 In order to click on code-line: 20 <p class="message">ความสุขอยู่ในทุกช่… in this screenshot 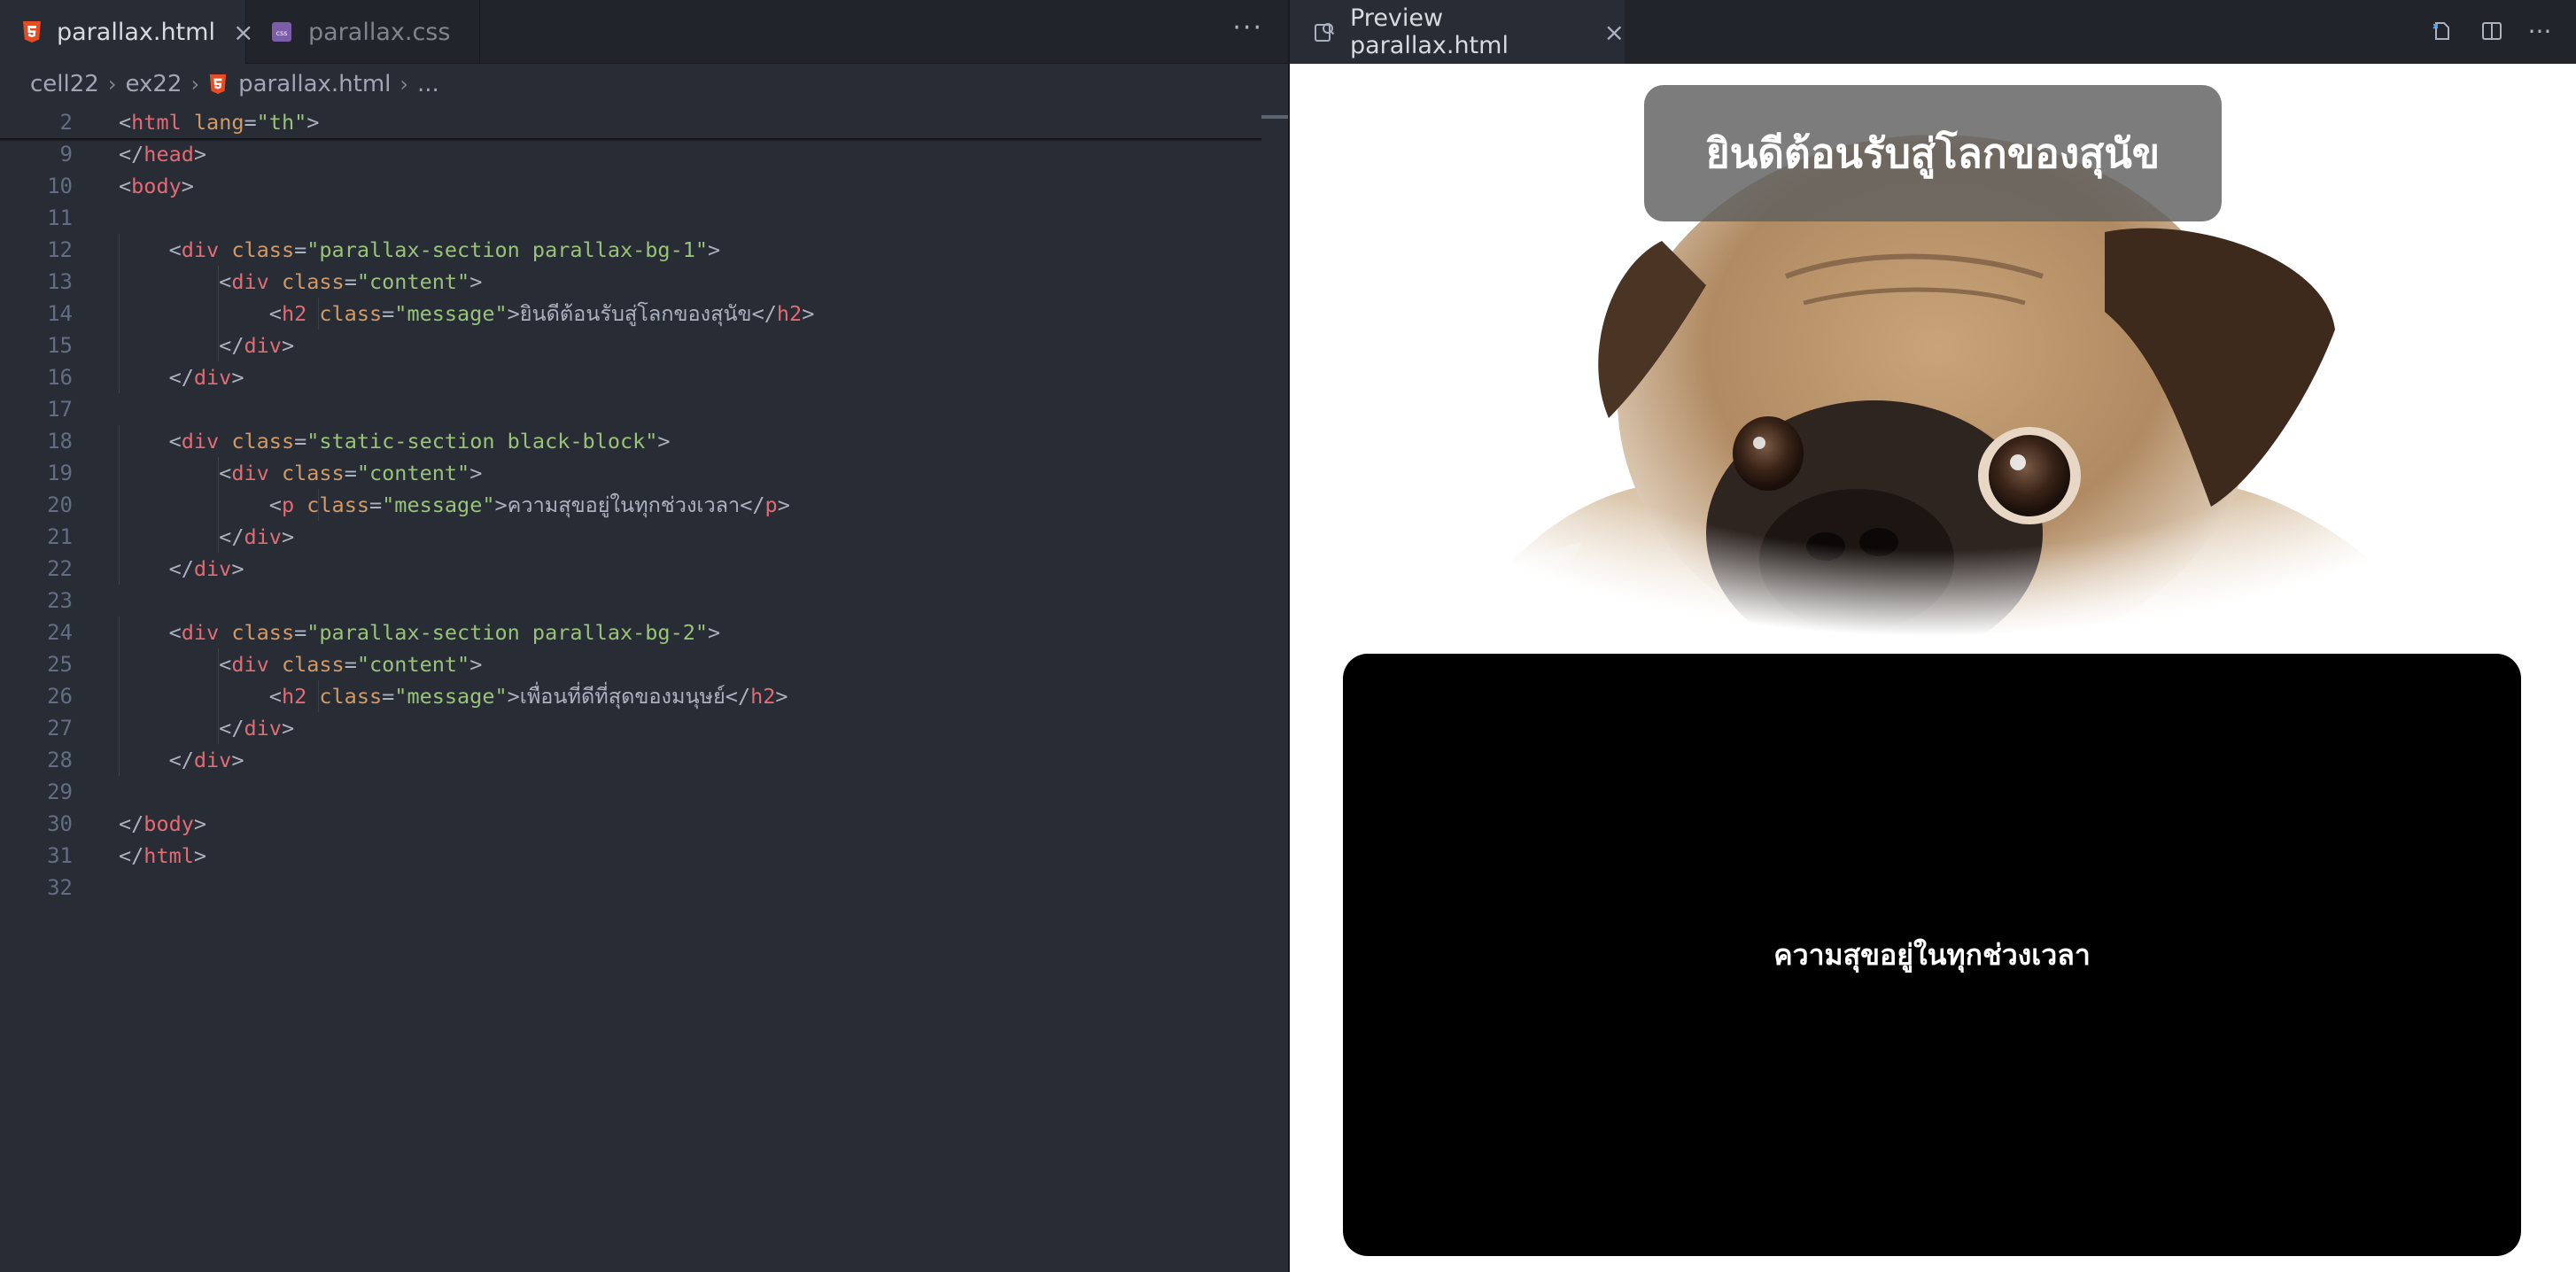, I will do `click(629, 505)`.